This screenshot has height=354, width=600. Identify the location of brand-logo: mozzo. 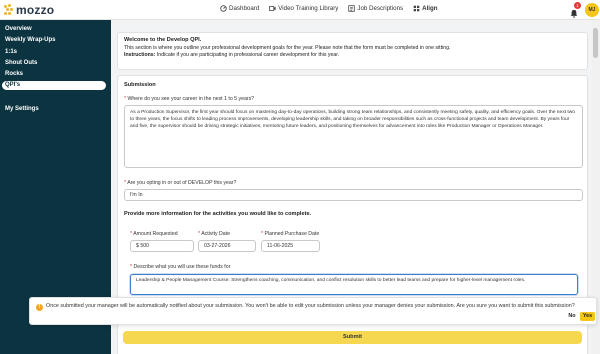
(29, 10).